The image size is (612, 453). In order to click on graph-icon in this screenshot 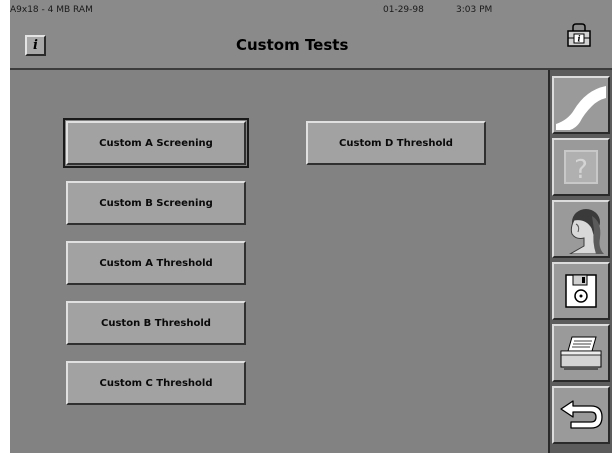, I will do `click(581, 105)`.